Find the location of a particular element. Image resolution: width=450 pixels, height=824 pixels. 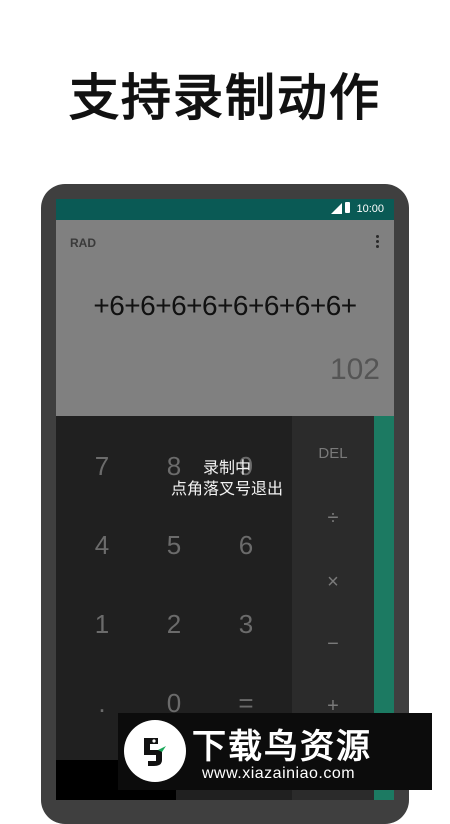

key-4: 4 is located at coordinates (102, 545).